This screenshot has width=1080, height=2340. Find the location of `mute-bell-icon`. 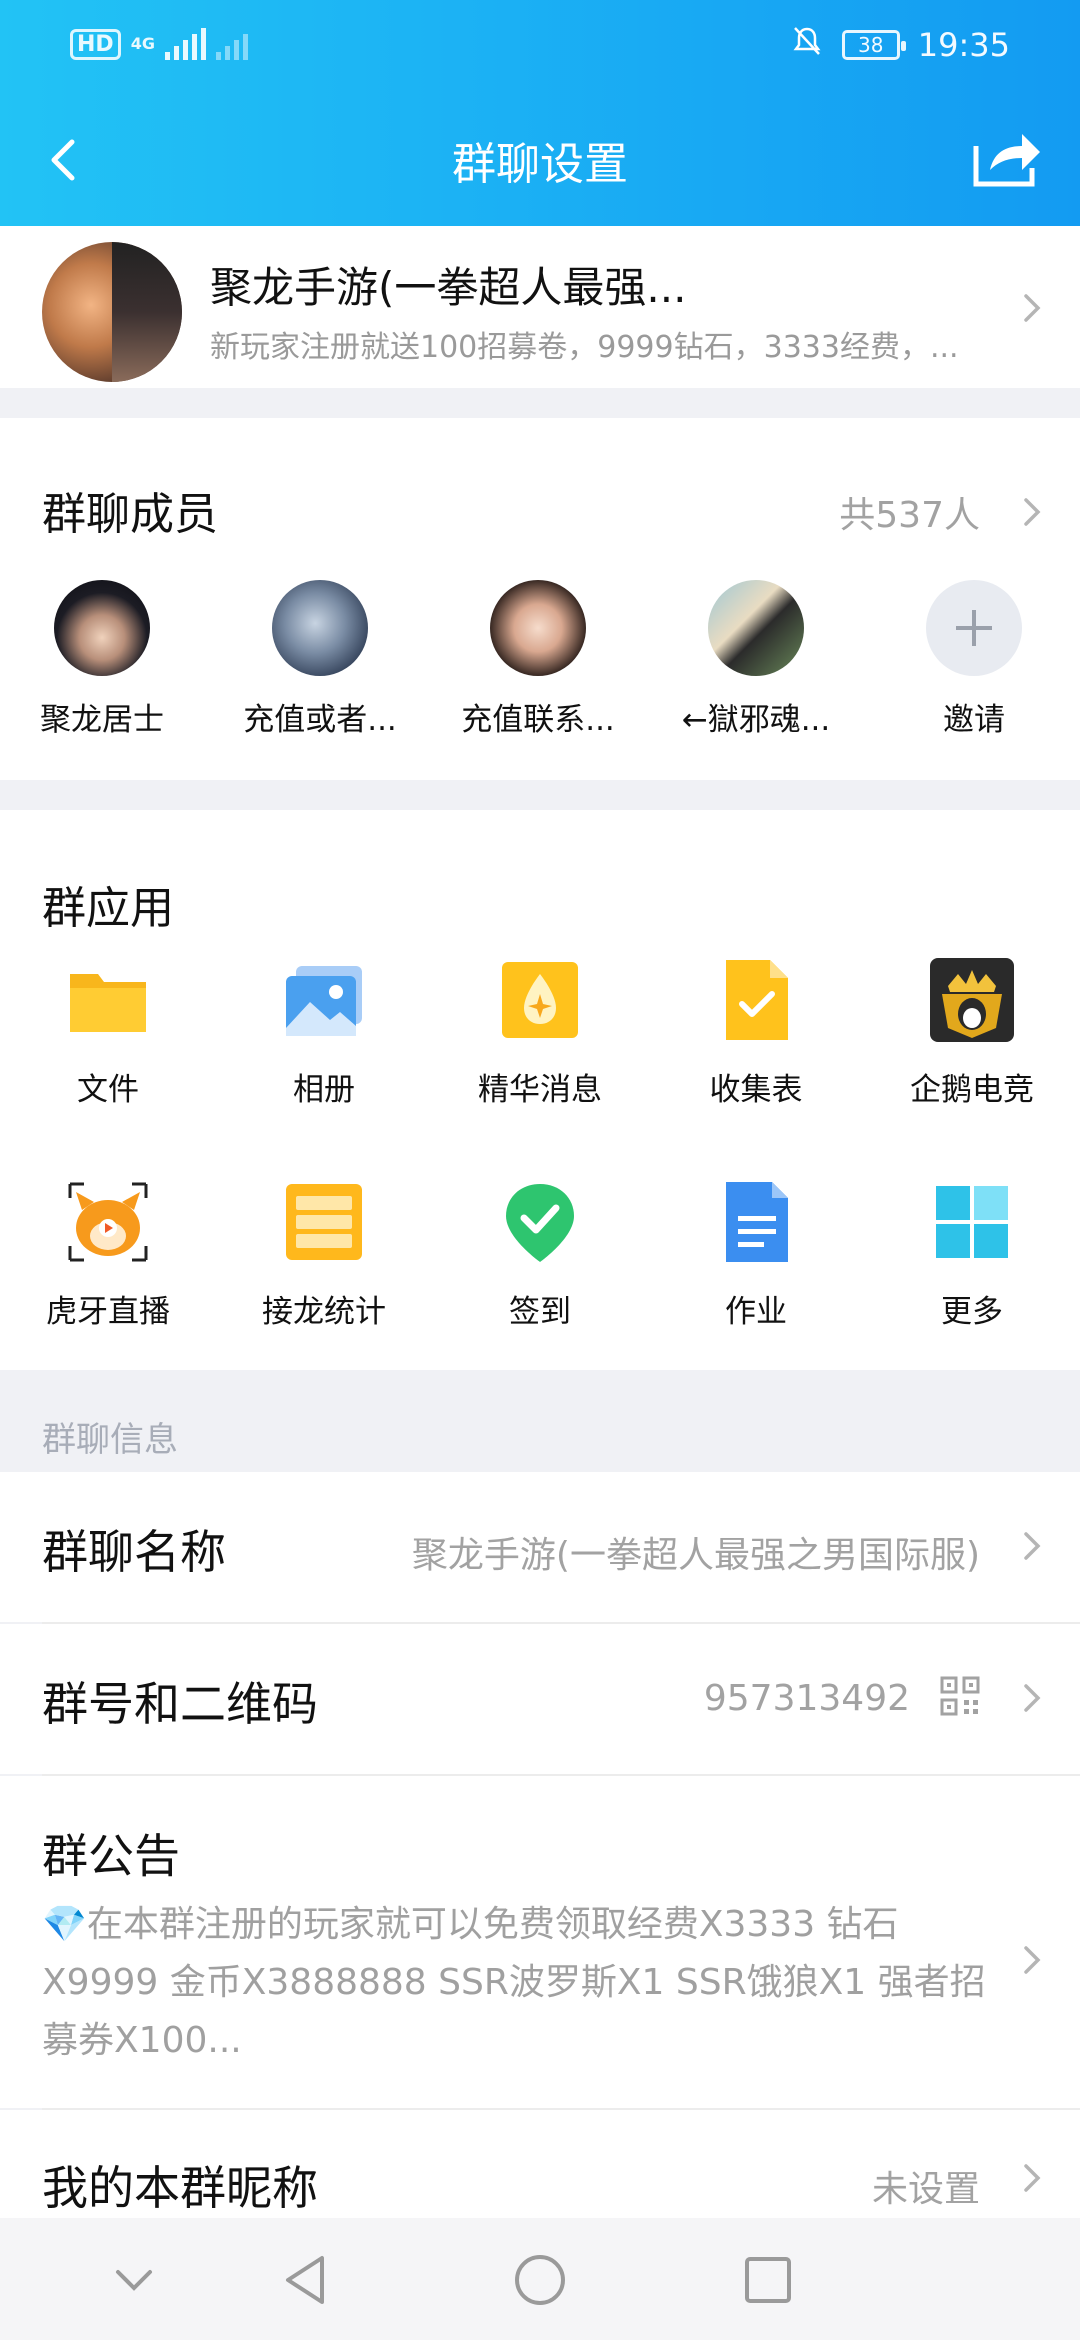

mute-bell-icon is located at coordinates (807, 45).